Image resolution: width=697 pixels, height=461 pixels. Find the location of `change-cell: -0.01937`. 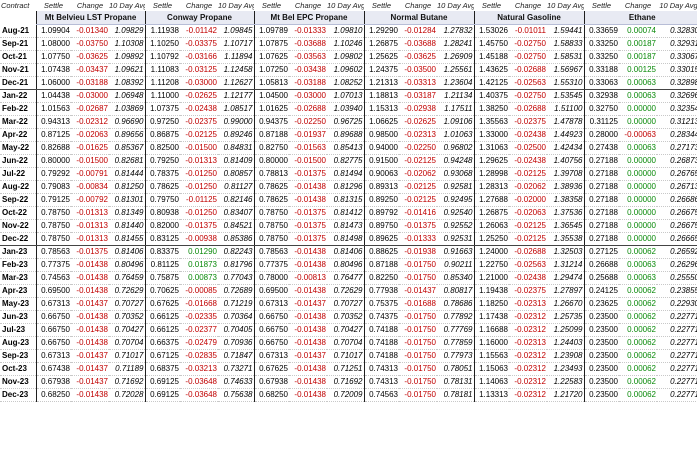

change-cell: -0.01937 is located at coordinates (308, 135).